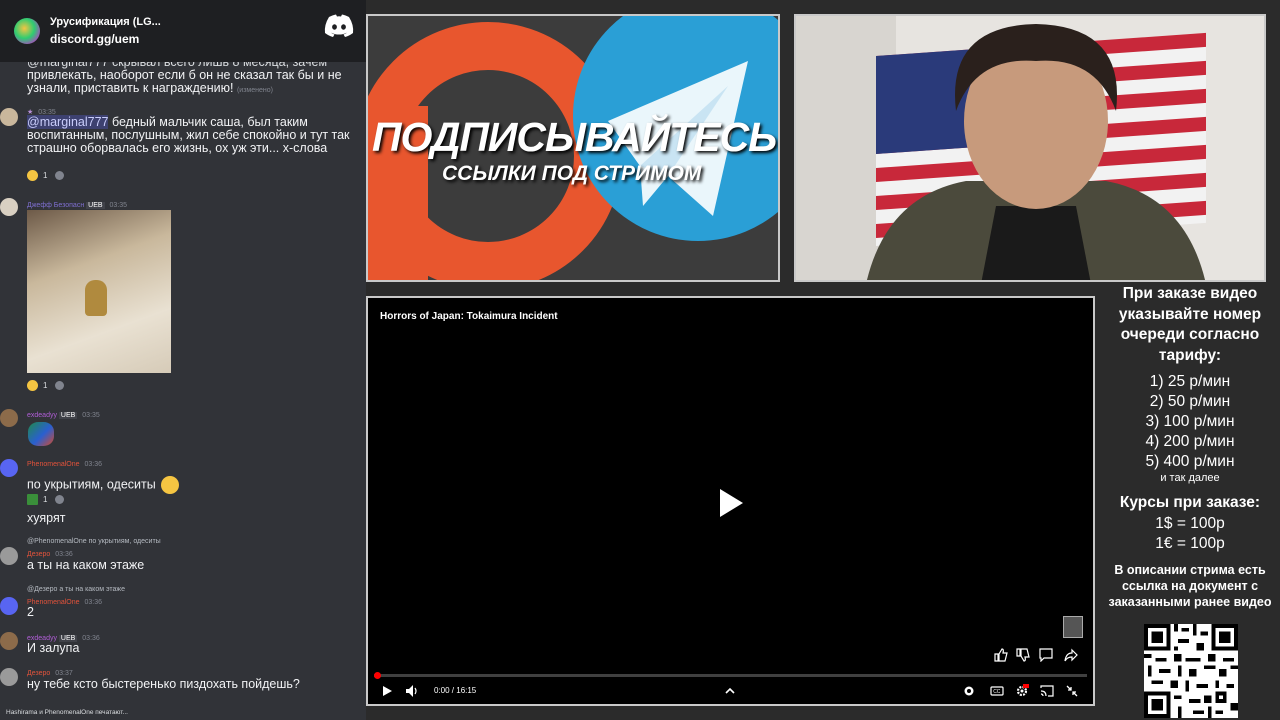 Image resolution: width=1280 pixels, height=720 pixels. I want to click on rate-usd: 1$ = 100р, so click(1190, 523).